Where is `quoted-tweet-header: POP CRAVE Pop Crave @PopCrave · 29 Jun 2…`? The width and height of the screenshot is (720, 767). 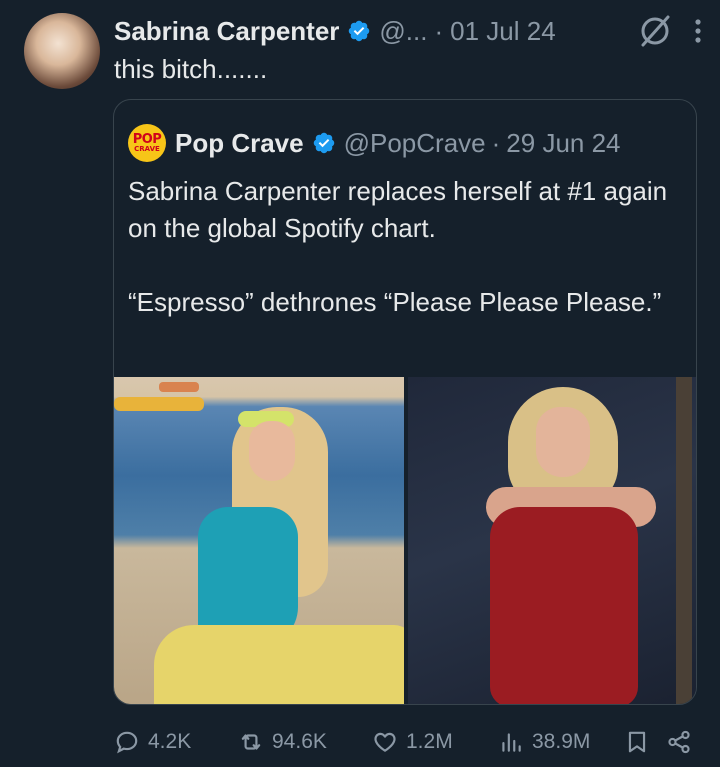
quoted-tweet-header: POP CRAVE Pop Crave @PopCrave · 29 Jun 2… is located at coordinates (374, 143).